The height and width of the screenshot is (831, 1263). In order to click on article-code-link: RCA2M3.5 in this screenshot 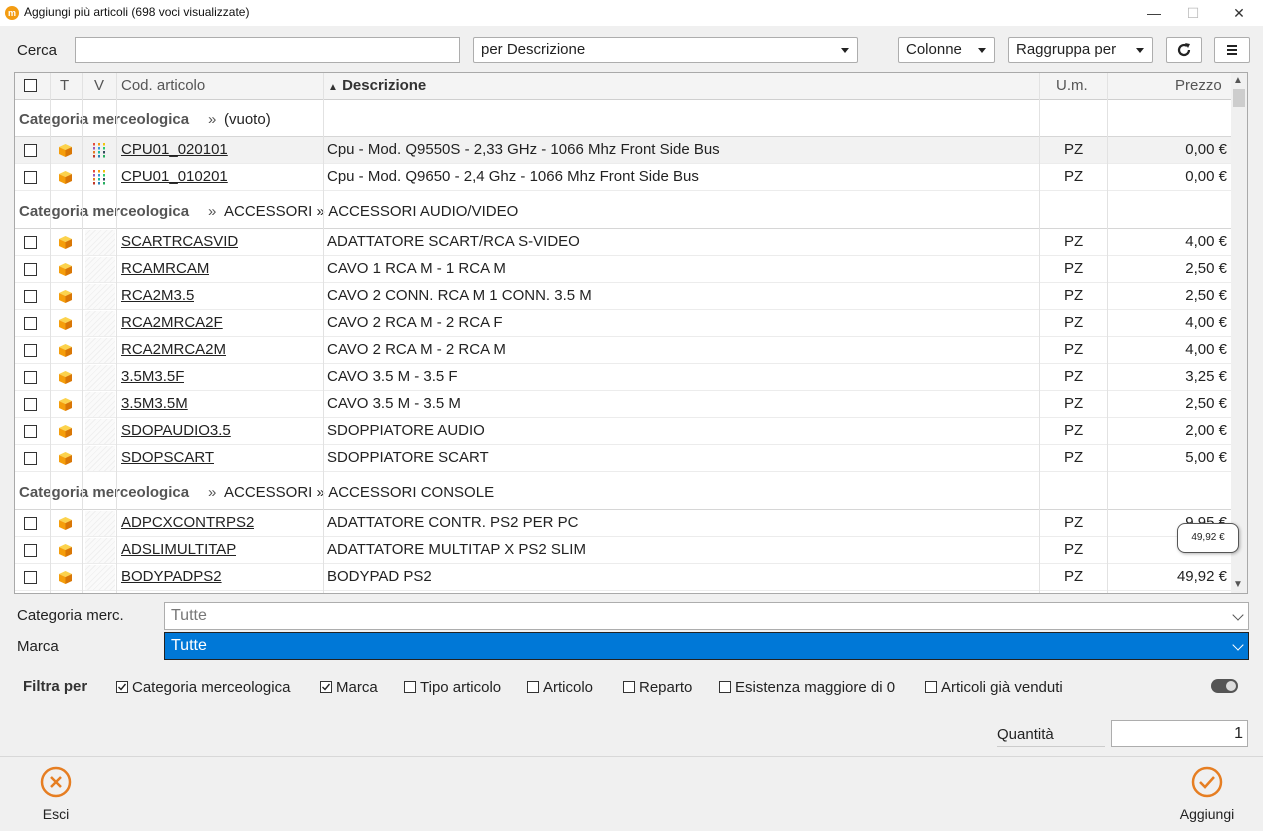, I will do `click(157, 296)`.